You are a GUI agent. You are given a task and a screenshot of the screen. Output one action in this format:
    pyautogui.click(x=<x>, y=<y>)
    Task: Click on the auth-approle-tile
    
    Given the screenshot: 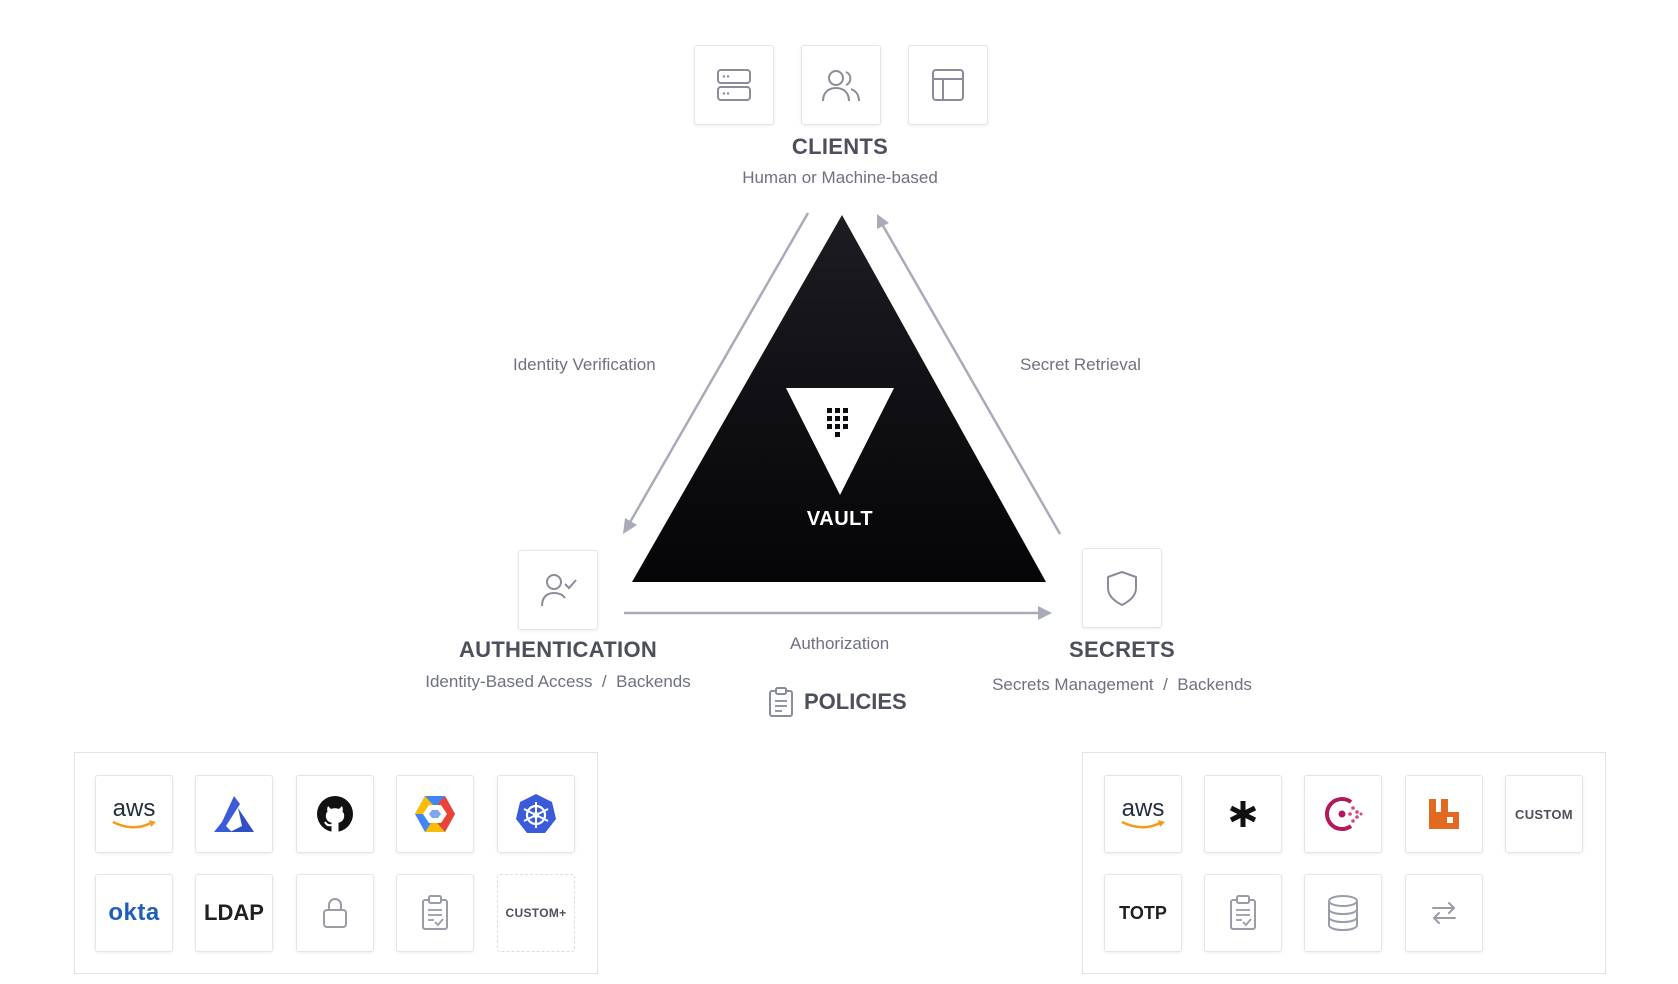 What is the action you would take?
    pyautogui.click(x=435, y=913)
    